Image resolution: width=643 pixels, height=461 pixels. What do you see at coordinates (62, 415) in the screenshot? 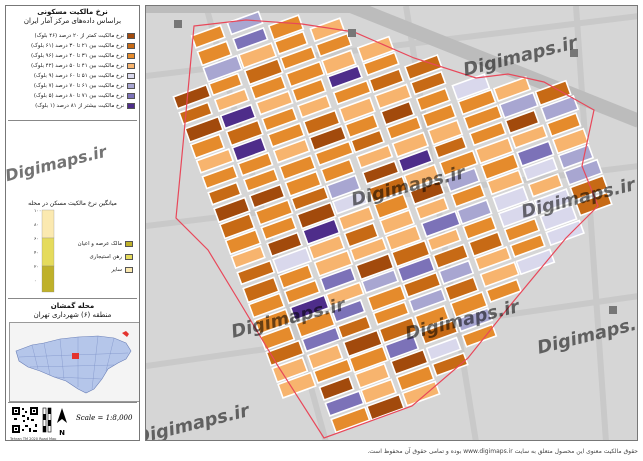
I see `north-arrow-icon` at bounding box center [62, 415].